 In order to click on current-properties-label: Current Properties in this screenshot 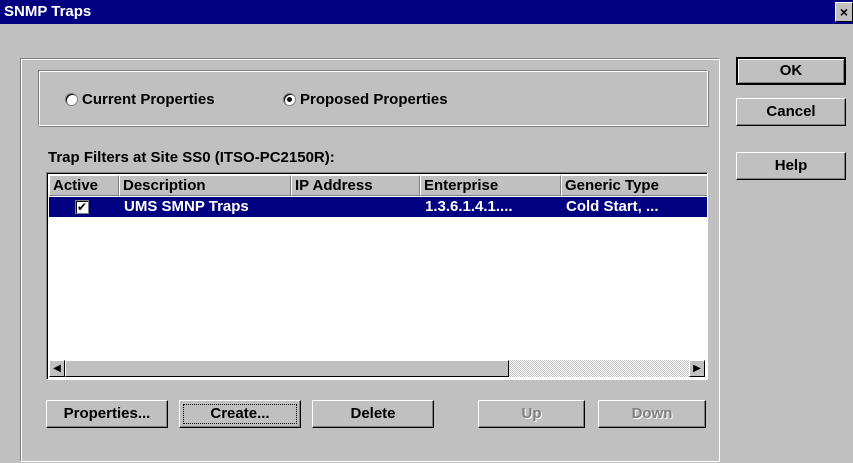, I will do `click(148, 99)`.